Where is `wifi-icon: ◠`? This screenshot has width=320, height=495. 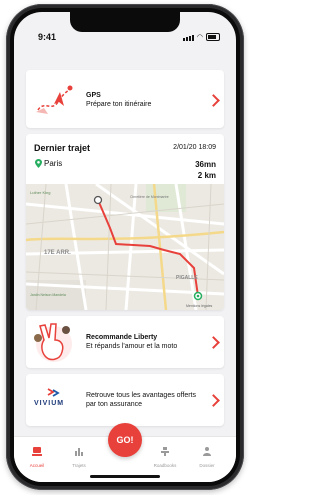
wifi-icon: ◠ is located at coordinates (199, 37).